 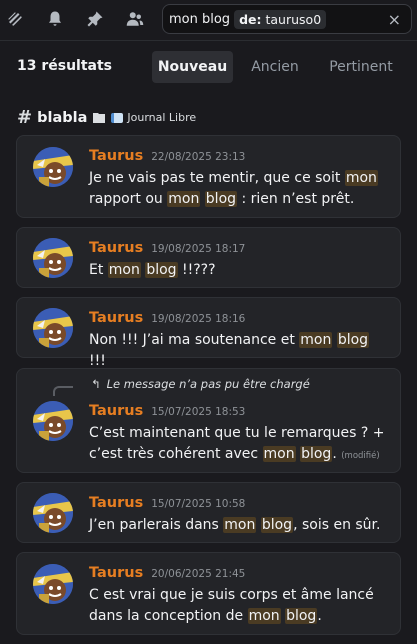 I want to click on timestamp: 19/08/2025 18:16, so click(x=198, y=319).